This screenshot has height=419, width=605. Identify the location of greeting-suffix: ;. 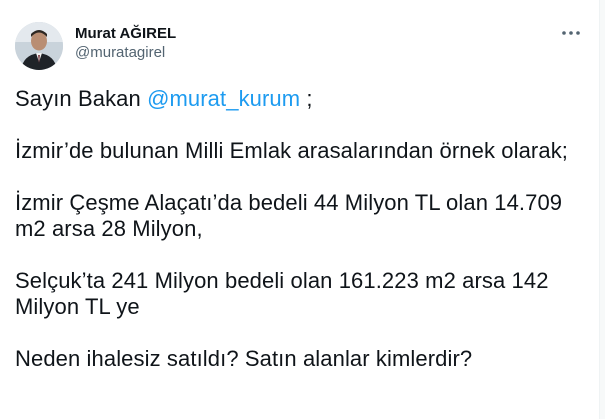
(306, 98).